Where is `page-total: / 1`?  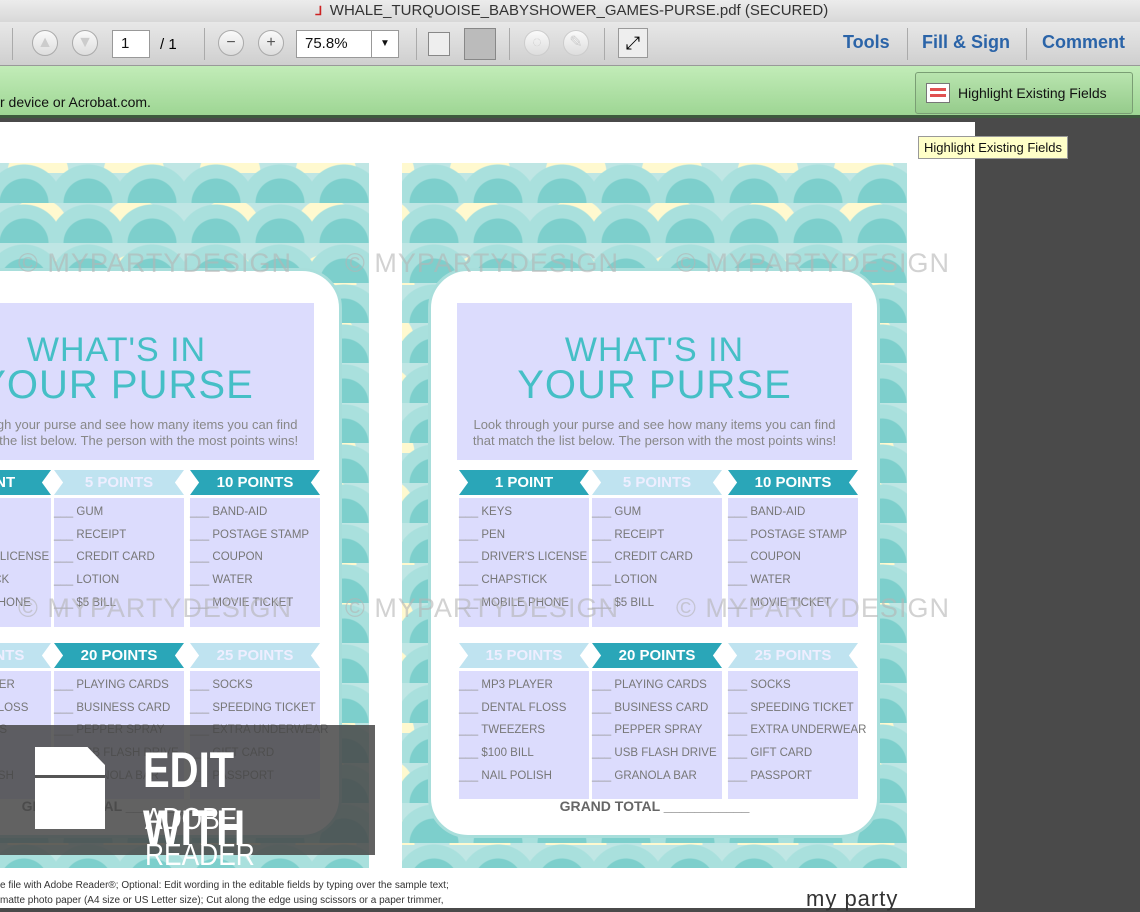 page-total: / 1 is located at coordinates (168, 44).